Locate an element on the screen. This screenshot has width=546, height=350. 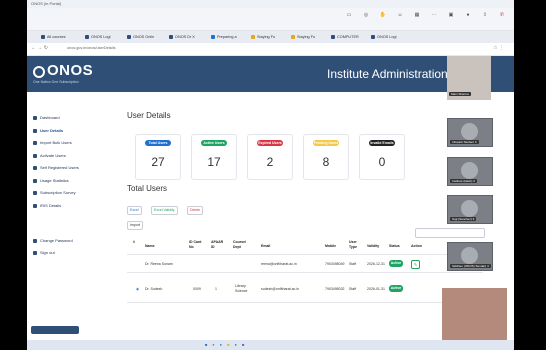
tab-4: ONOS Dr X is located at coordinates (182, 37).